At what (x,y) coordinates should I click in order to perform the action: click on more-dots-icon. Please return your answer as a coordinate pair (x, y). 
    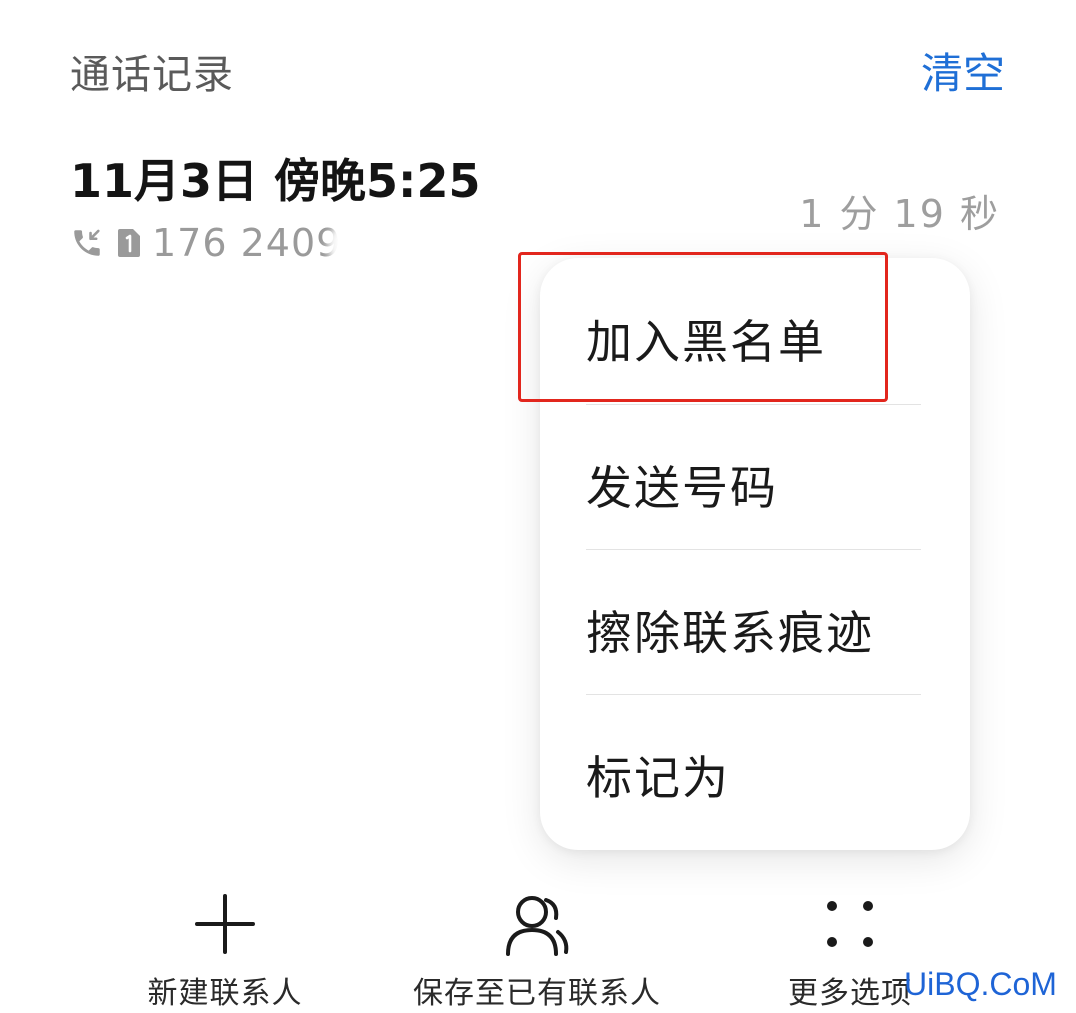
    Looking at the image, I should click on (850, 924).